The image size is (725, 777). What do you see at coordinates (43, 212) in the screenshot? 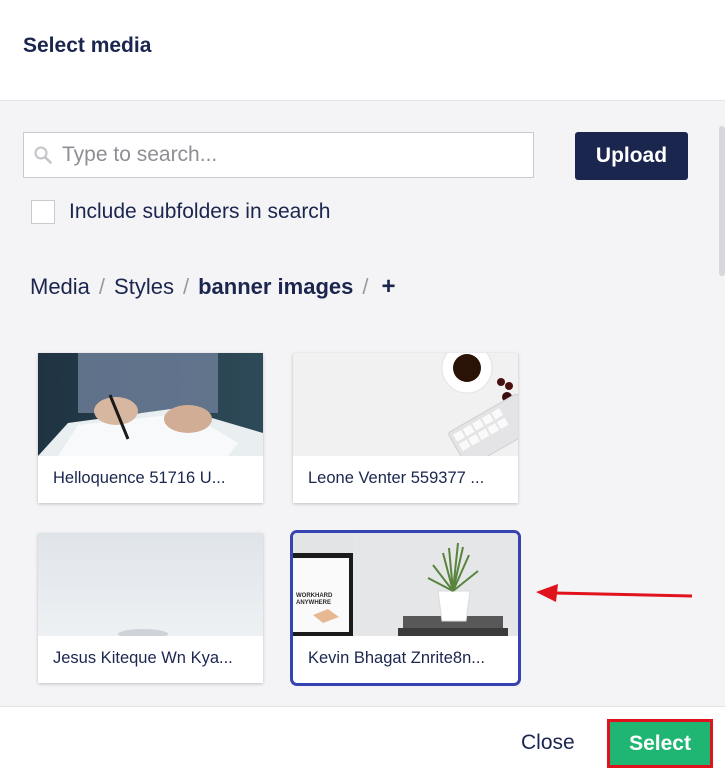
I see `subfolders-checkbox` at bounding box center [43, 212].